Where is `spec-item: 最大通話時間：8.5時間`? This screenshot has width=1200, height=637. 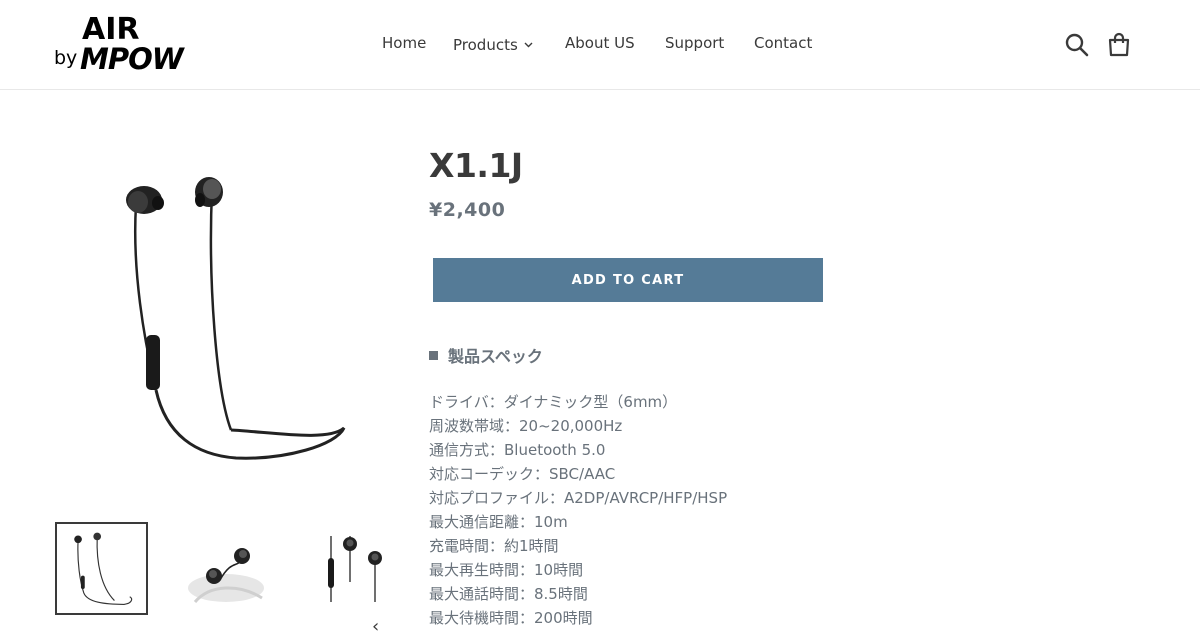 spec-item: 最大通話時間：8.5時間 is located at coordinates (508, 594).